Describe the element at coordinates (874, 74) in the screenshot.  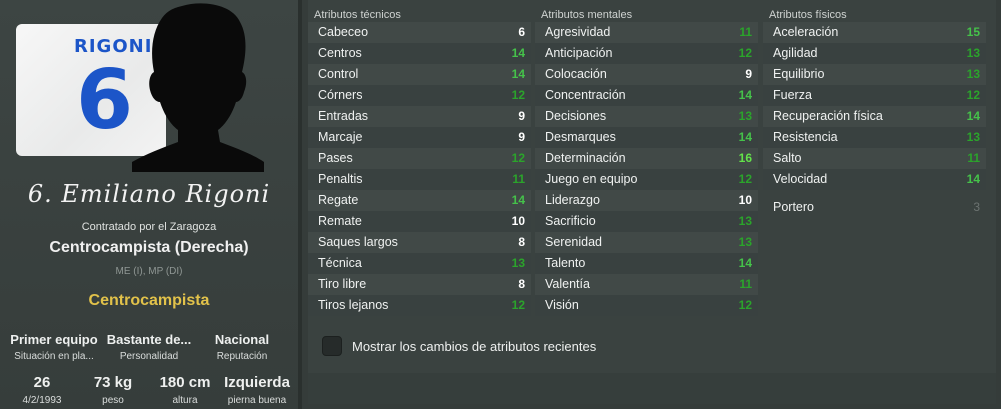
I see `attribute-row: Equilibrio 13` at that location.